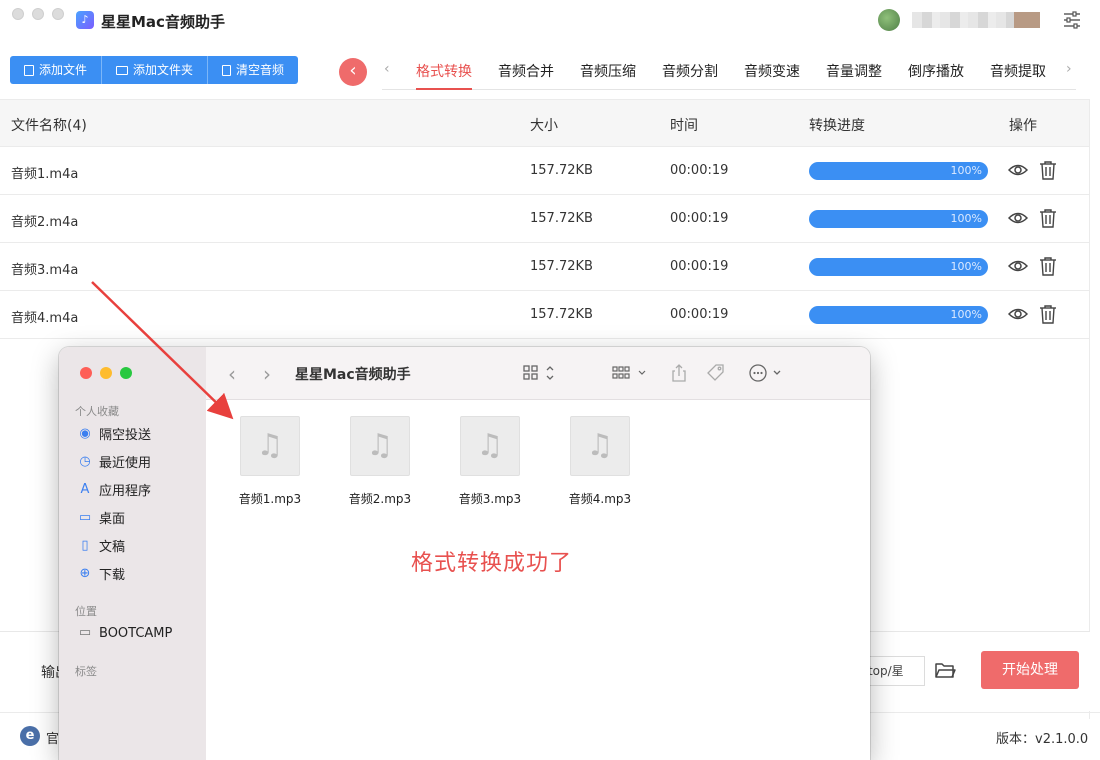 This screenshot has width=1100, height=760. I want to click on file-name-cell: 音频4.m4a, so click(45, 318).